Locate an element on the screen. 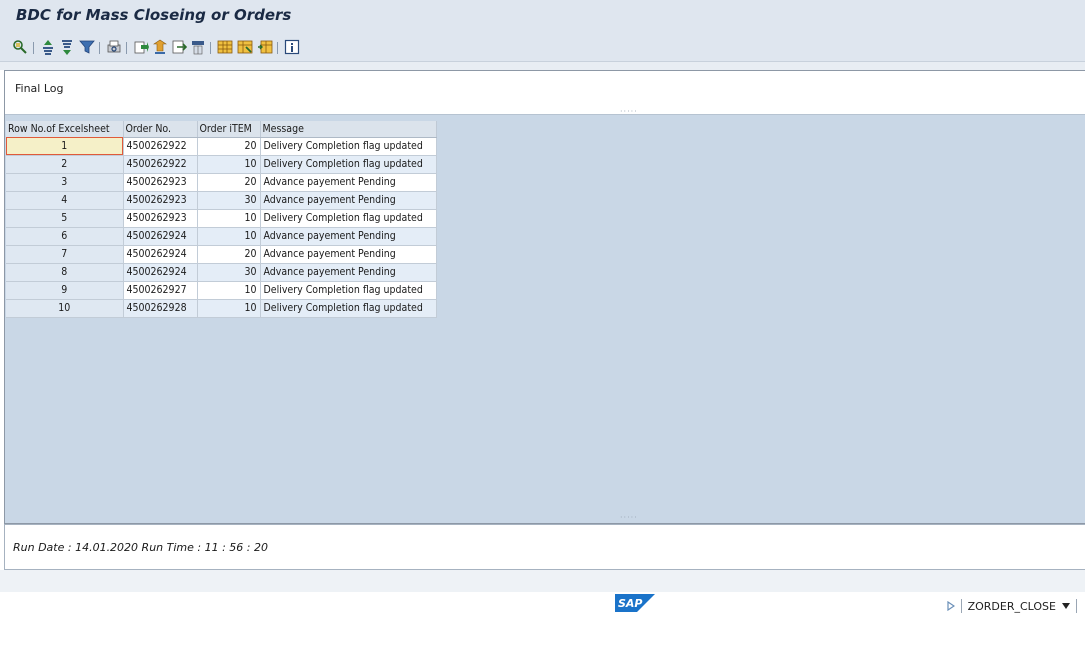  layout-grid-icon is located at coordinates (225, 47).